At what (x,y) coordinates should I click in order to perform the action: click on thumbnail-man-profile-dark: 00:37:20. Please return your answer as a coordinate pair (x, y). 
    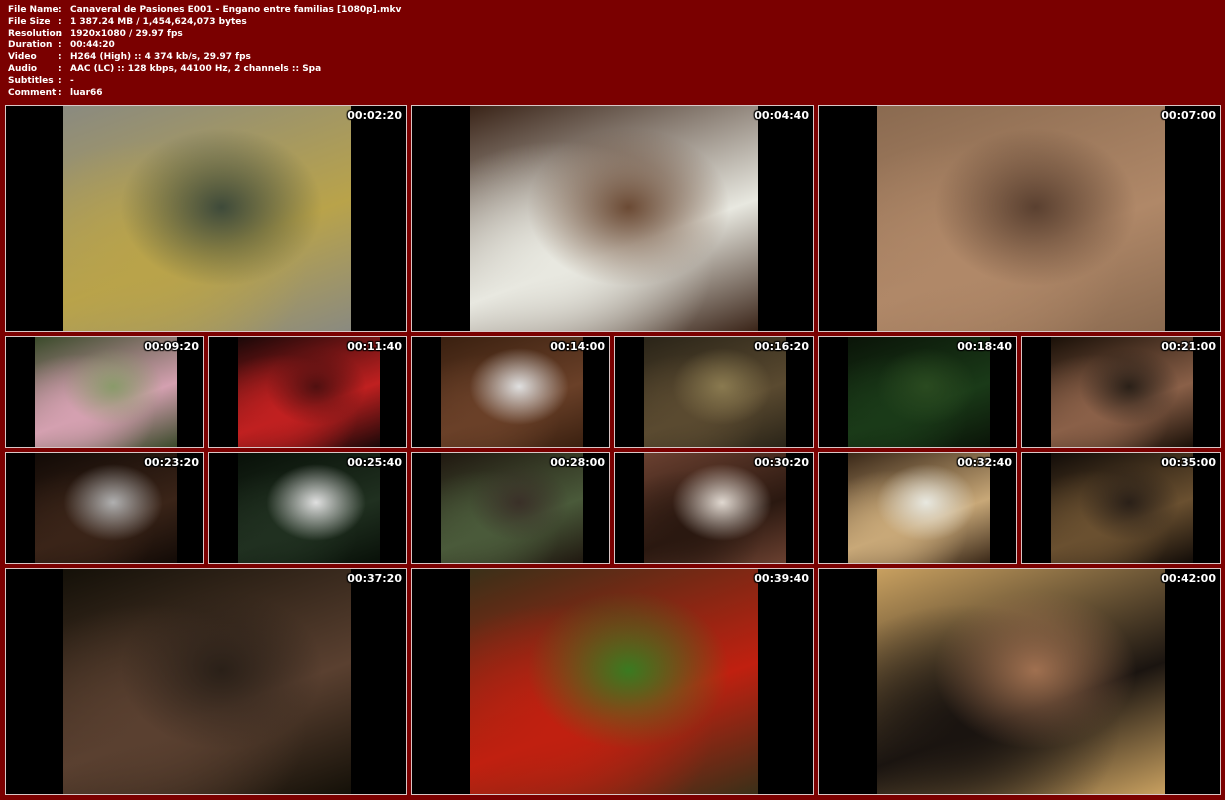
    Looking at the image, I should click on (206, 681).